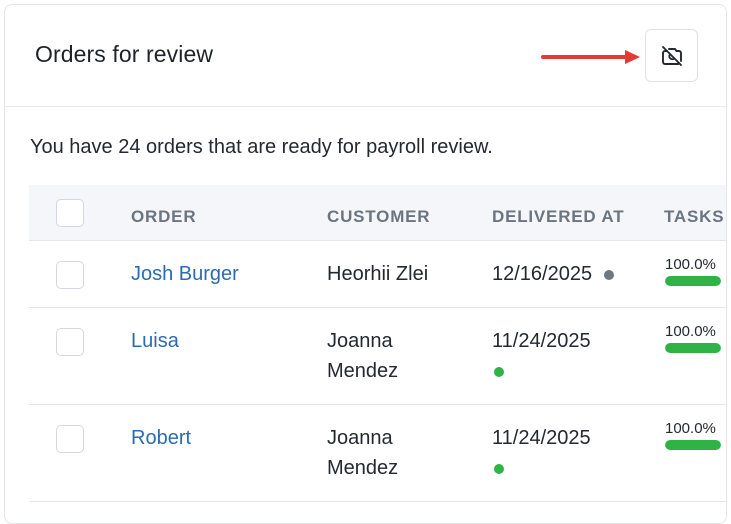  I want to click on camera-off-icon, so click(671, 55).